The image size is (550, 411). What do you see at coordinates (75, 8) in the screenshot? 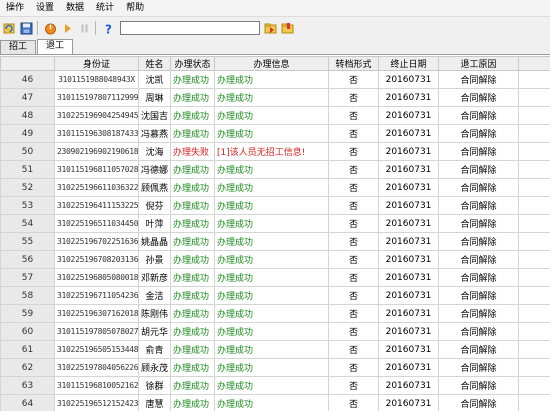
I see `menu-data: 数据` at bounding box center [75, 8].